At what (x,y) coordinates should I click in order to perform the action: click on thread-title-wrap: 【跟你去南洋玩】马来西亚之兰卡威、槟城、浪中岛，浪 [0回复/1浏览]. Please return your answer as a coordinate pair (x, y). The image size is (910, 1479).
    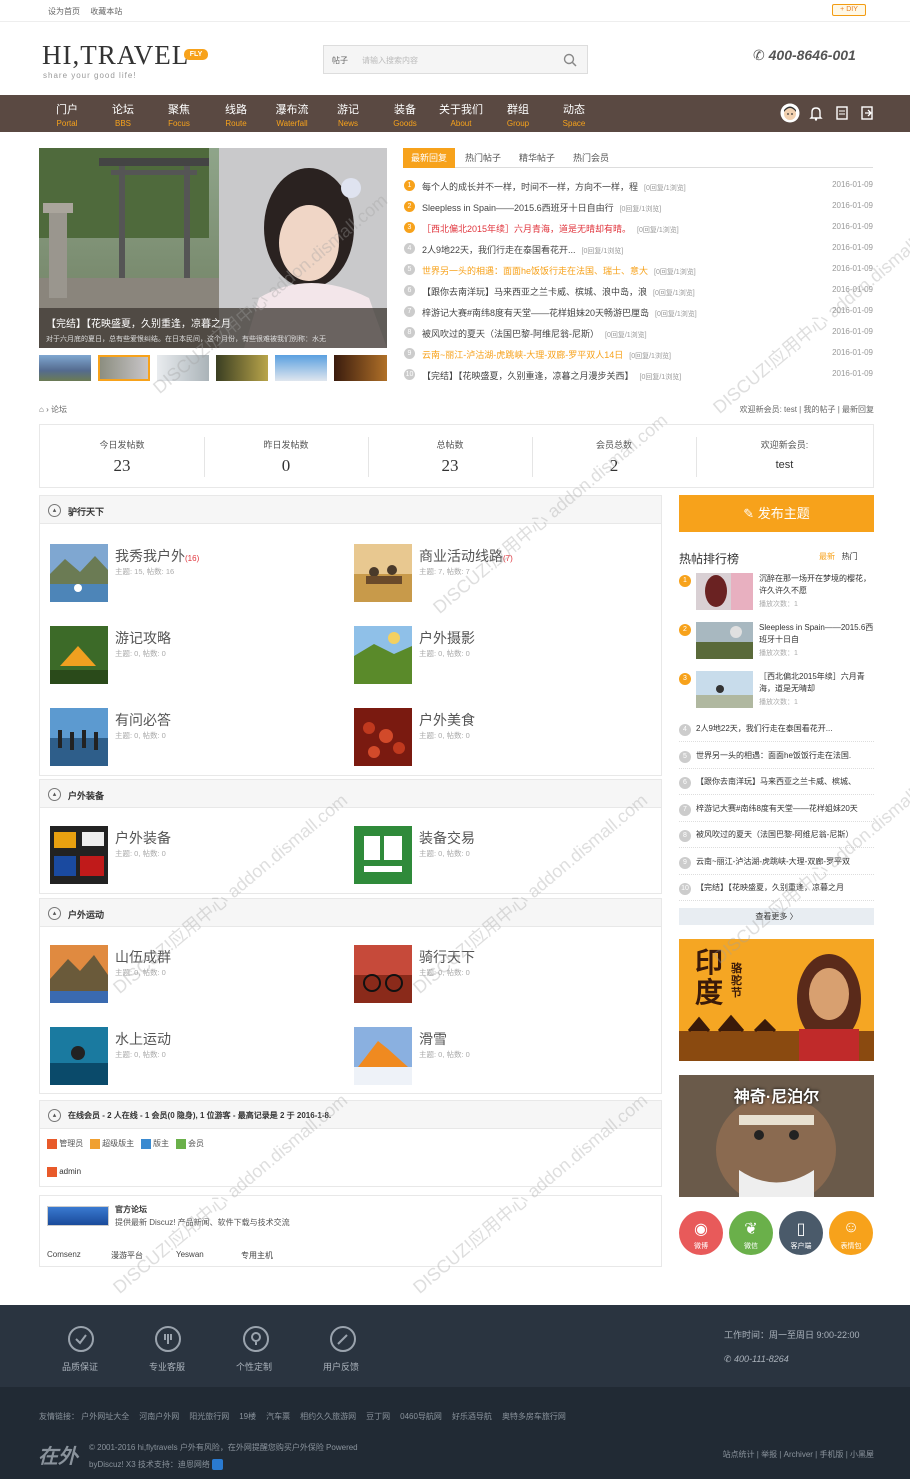
    Looking at the image, I should click on (558, 291).